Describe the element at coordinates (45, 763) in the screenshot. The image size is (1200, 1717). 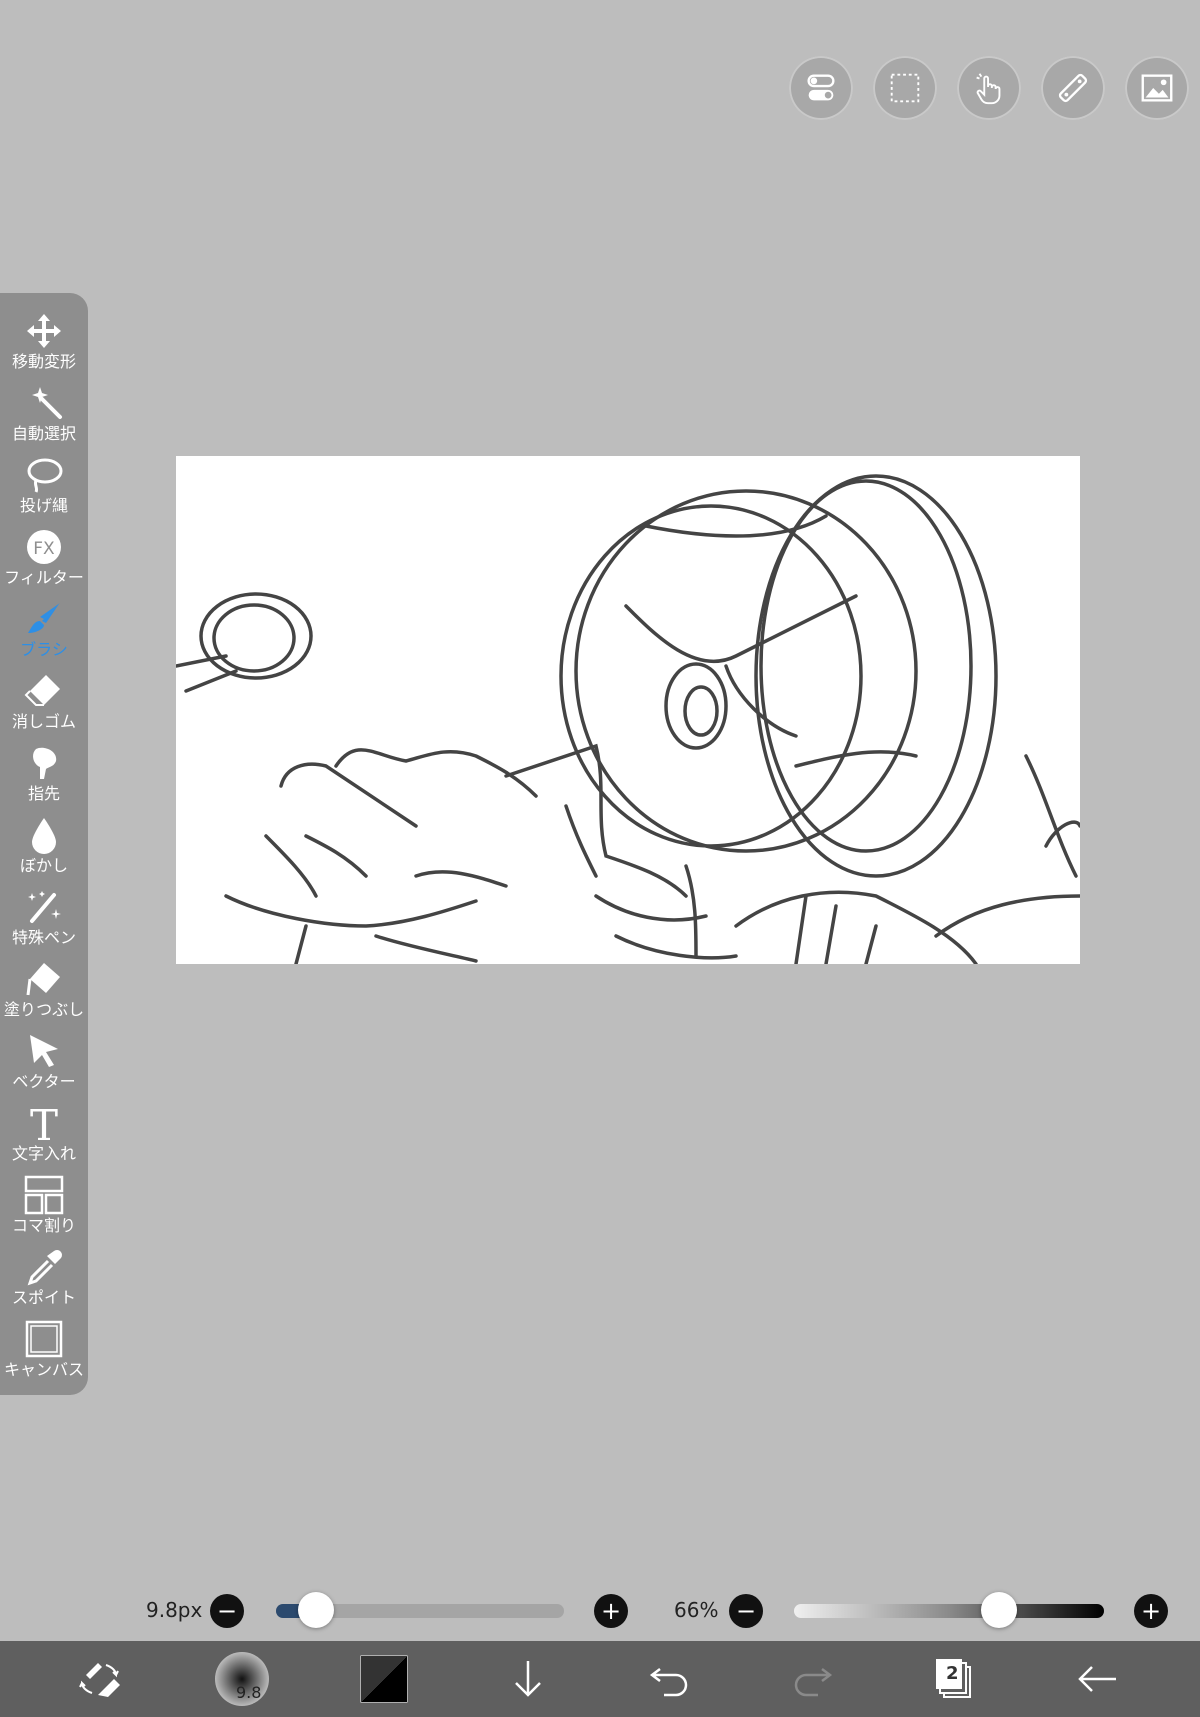
I see `finger-icon` at that location.